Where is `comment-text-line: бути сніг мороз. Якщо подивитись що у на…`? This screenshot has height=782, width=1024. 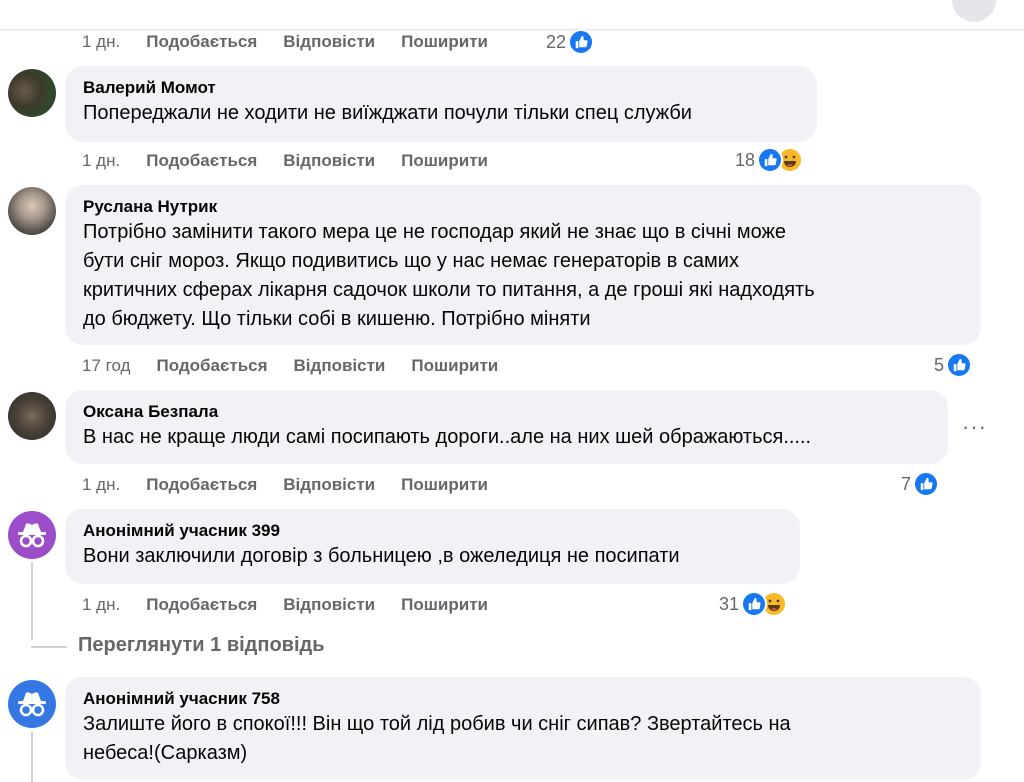
comment-text-line: бути сніг мороз. Якщо подивитись що у на… is located at coordinates (411, 261).